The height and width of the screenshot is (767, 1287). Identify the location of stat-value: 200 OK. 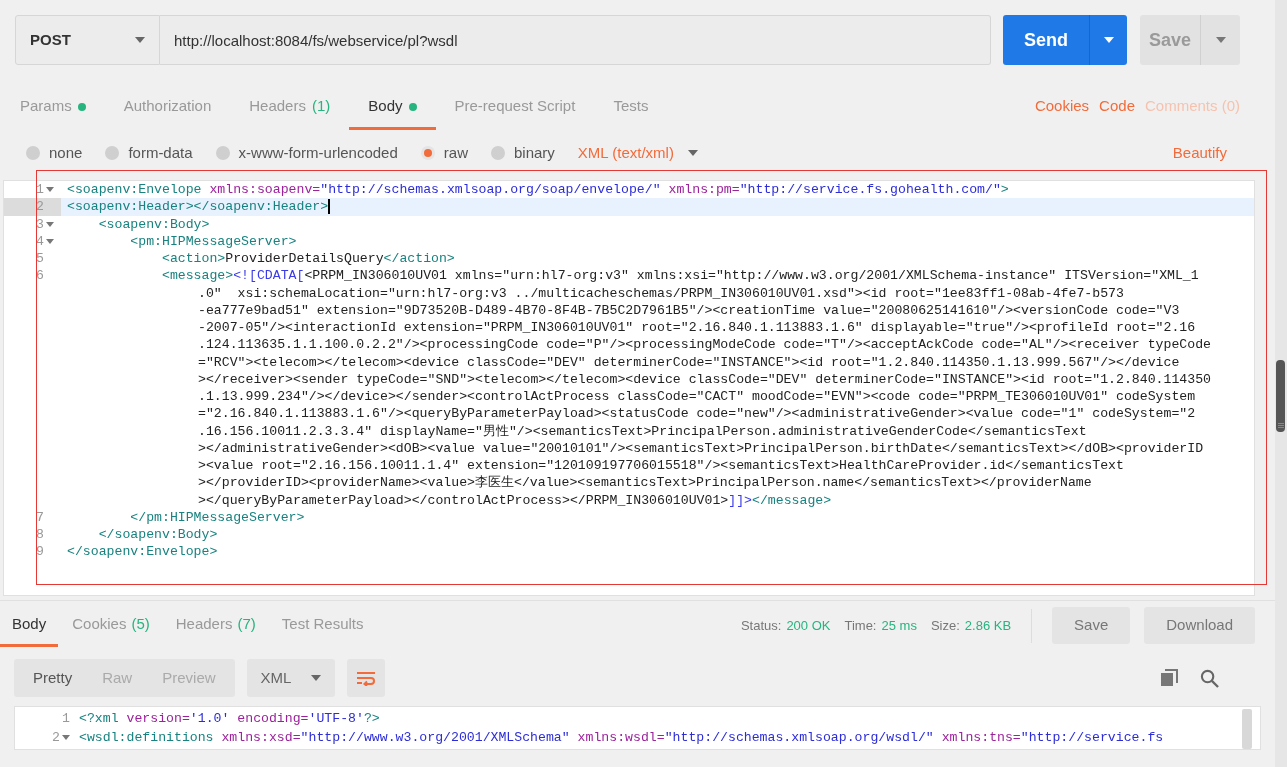
(808, 625).